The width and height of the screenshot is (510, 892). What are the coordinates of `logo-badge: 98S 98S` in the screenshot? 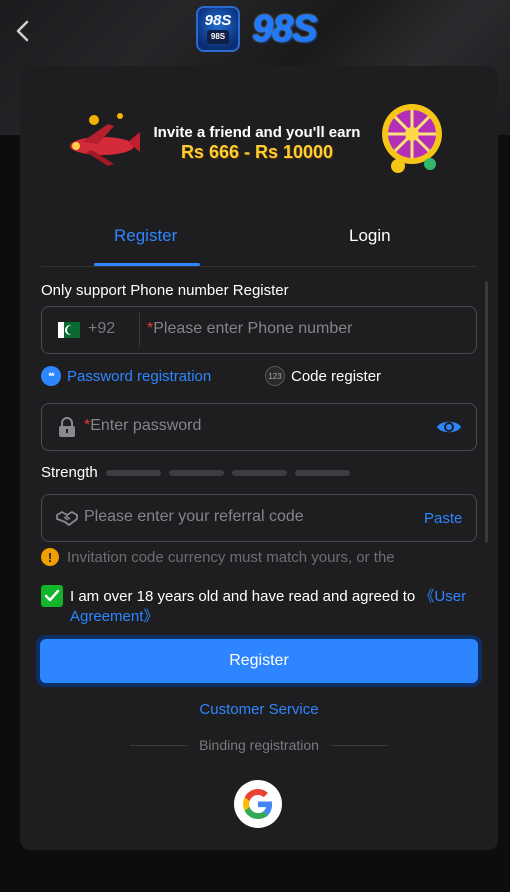 It's located at (218, 29).